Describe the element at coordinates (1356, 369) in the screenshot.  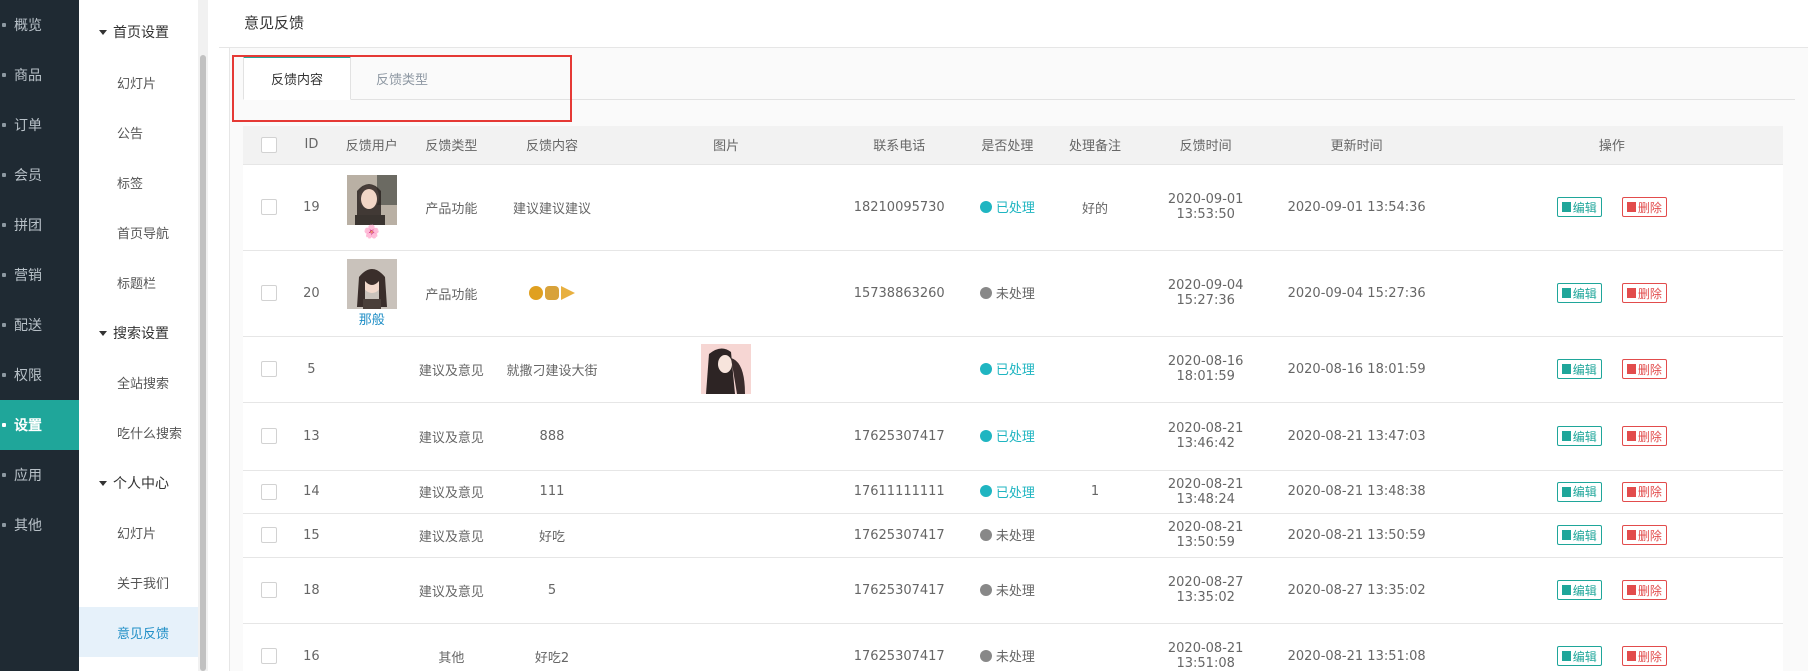
I see `cell-updated: 2020-08-16 18:01:59` at that location.